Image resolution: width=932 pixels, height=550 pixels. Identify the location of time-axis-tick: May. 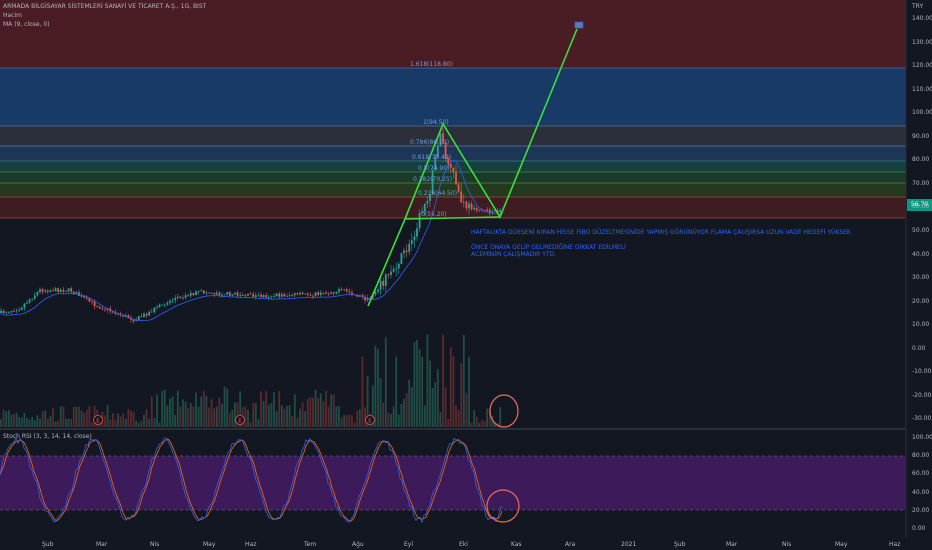
(841, 544).